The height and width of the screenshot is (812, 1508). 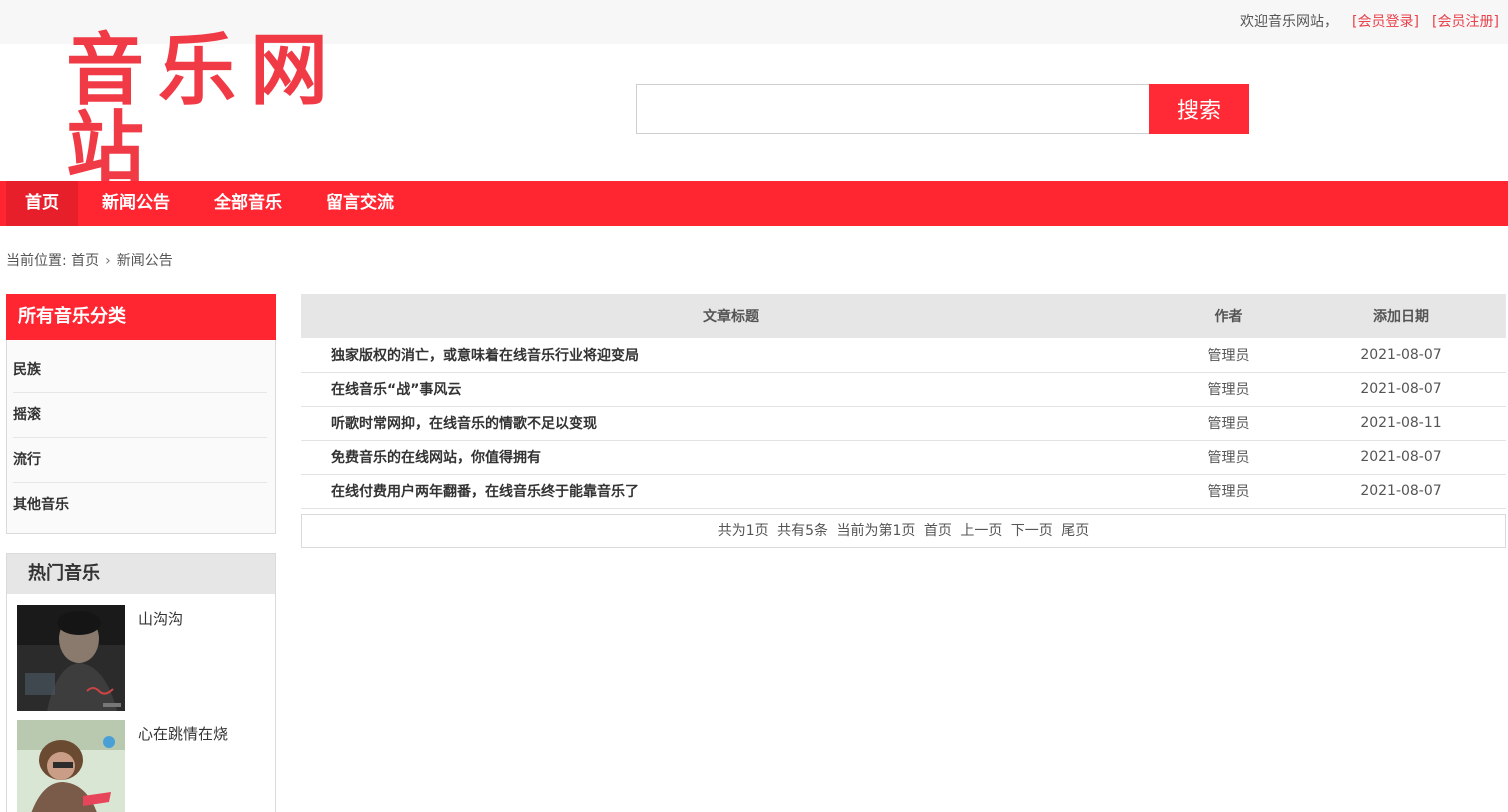 I want to click on search-button: 搜索, so click(x=1199, y=109).